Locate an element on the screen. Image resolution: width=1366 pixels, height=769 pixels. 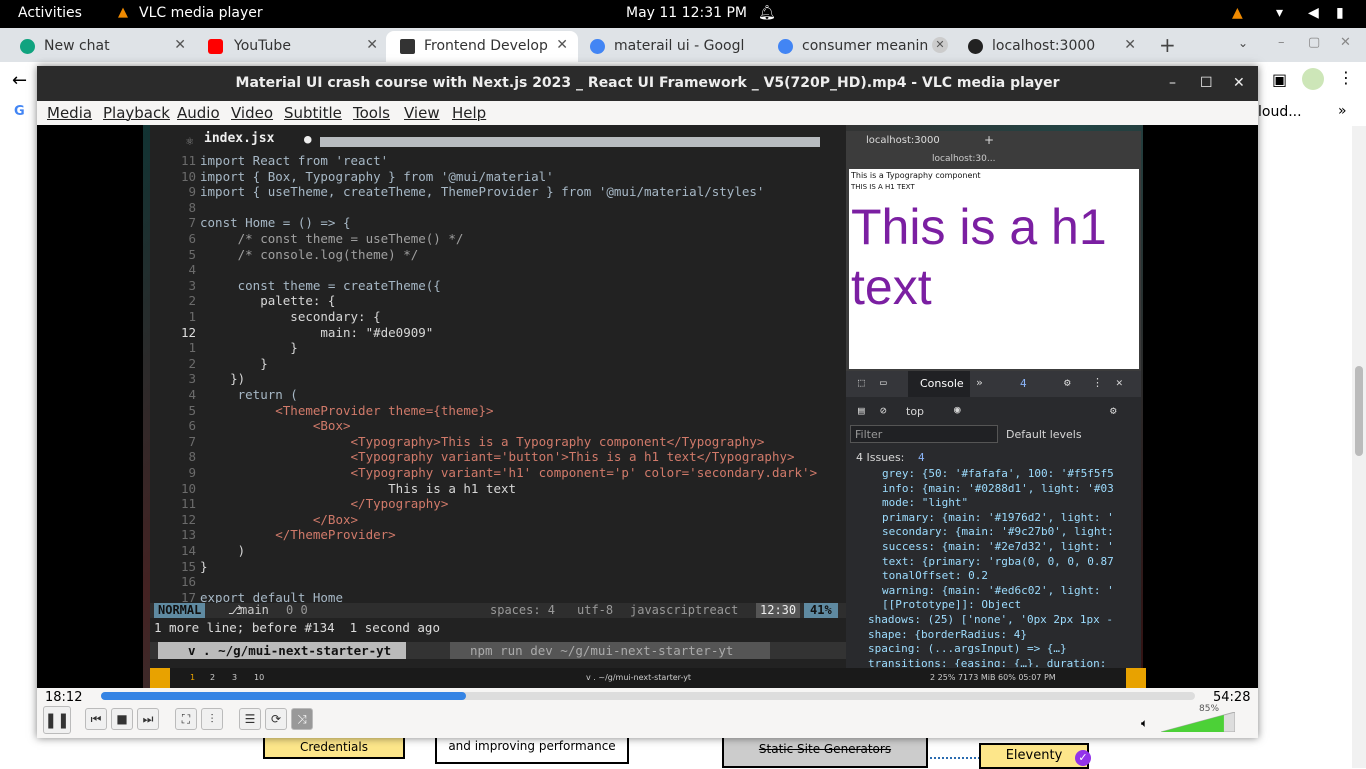
time-elapsed: 18:12 is located at coordinates (63, 697).